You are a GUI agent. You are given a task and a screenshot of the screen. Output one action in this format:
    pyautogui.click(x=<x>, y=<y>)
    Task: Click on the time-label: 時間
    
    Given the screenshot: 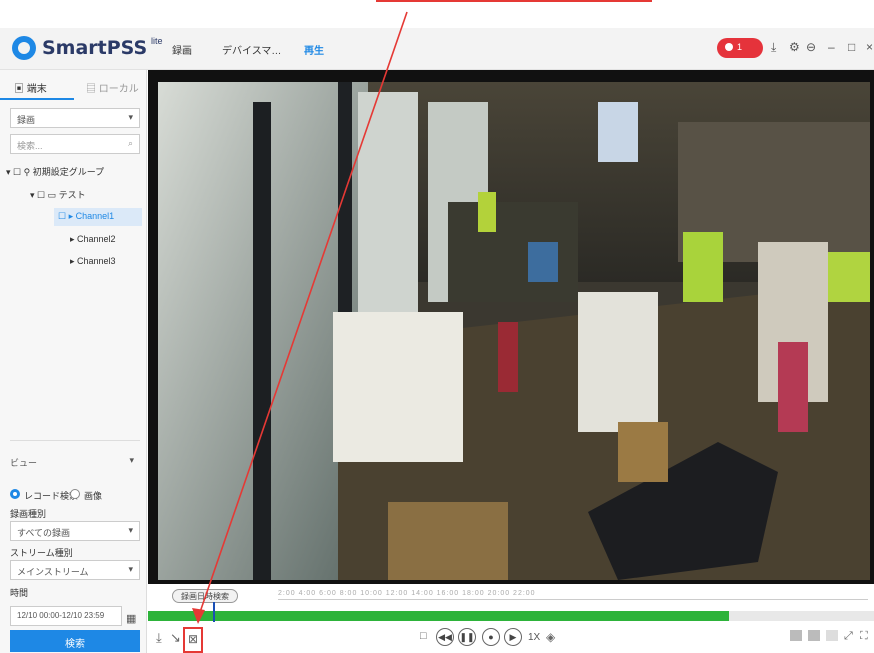 What is the action you would take?
    pyautogui.click(x=19, y=593)
    